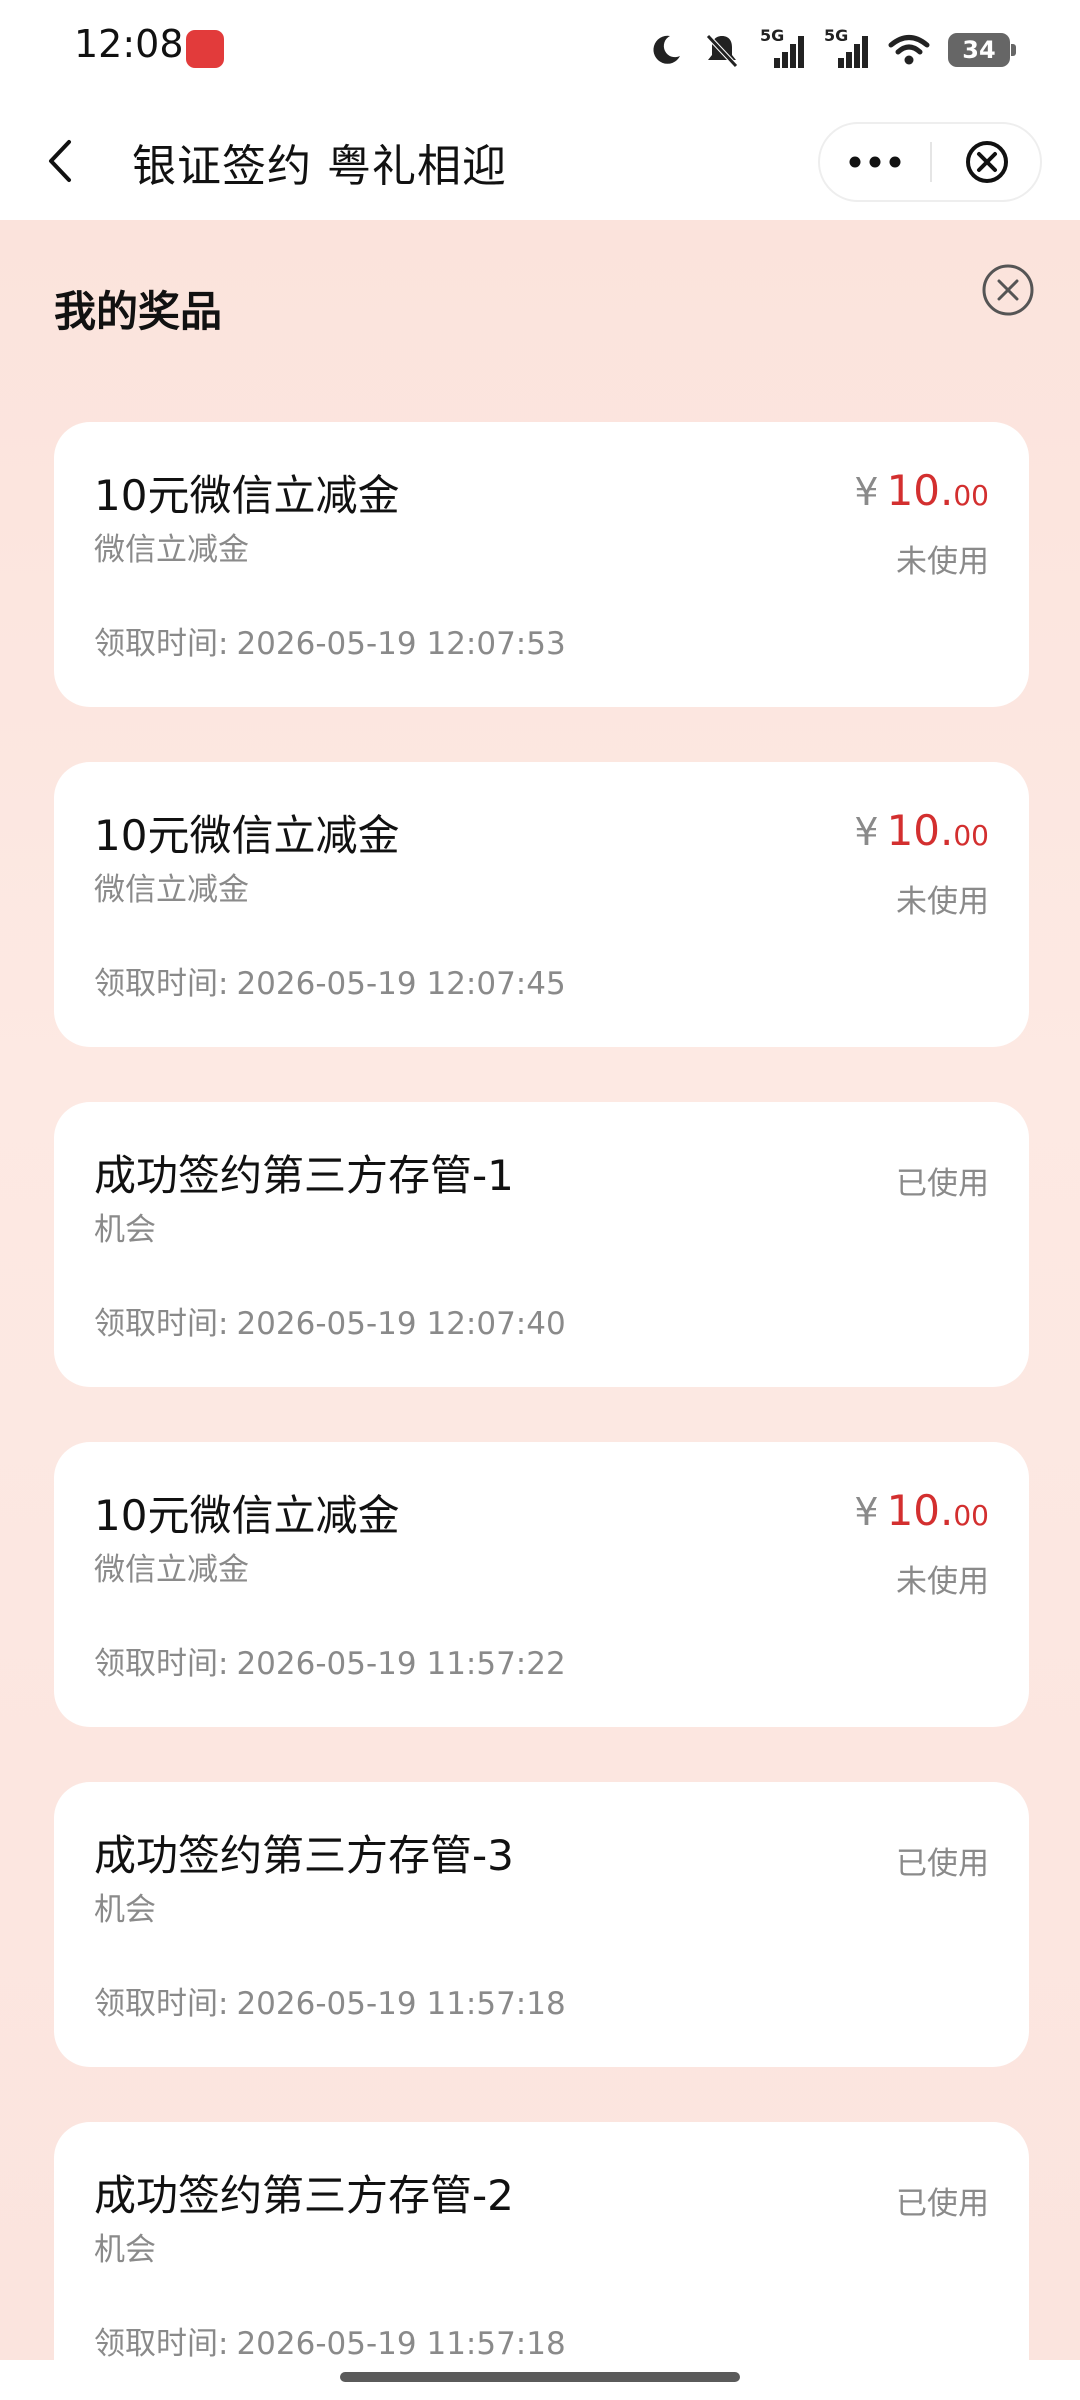 This screenshot has width=1080, height=2400. I want to click on prize-claim-time: 领取时间: 2026-05-19 11:57:22, so click(330, 1660).